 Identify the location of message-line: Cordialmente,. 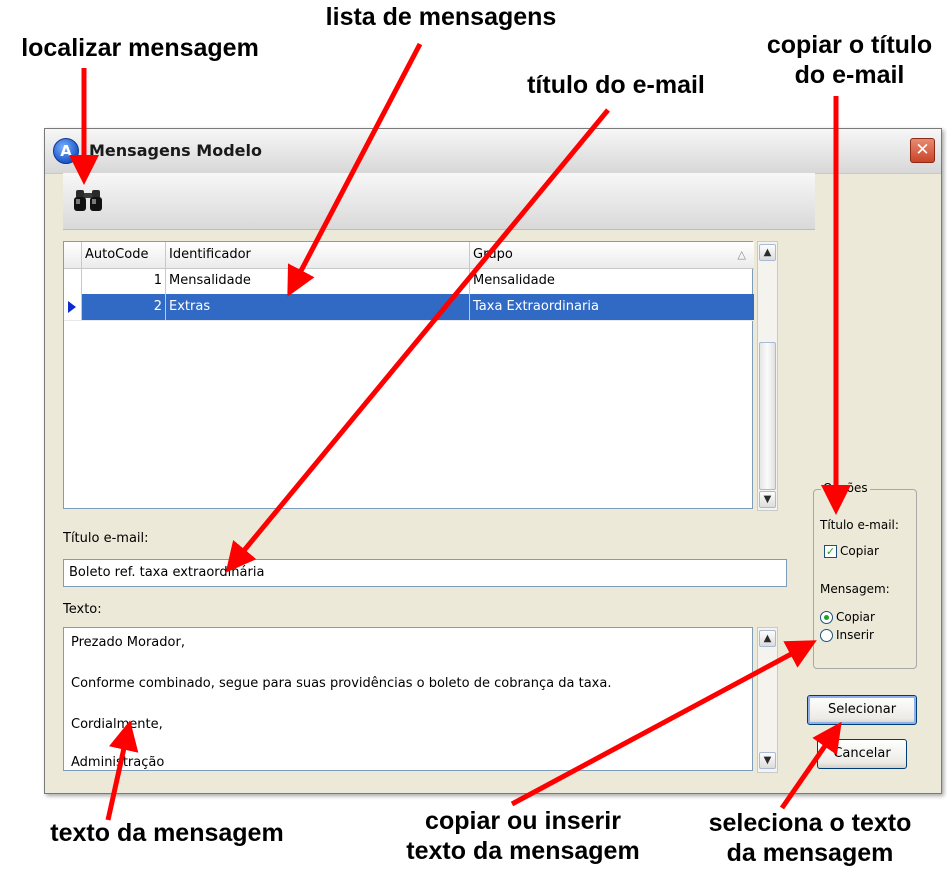
(117, 724).